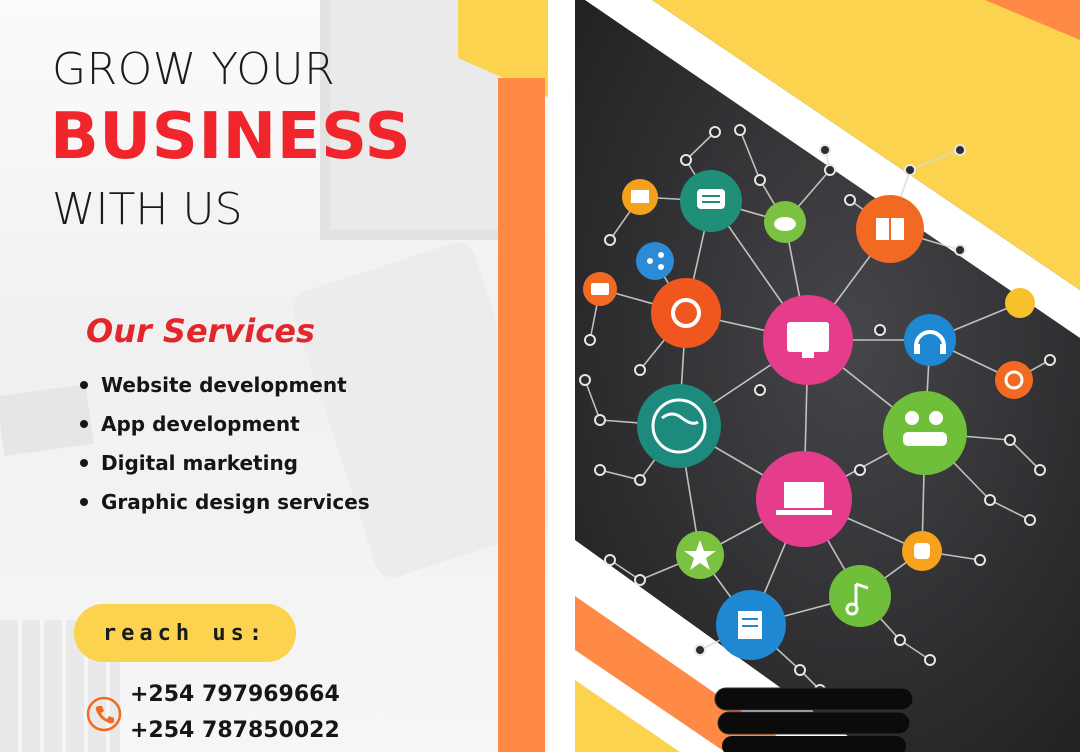 The height and width of the screenshot is (752, 1080). What do you see at coordinates (521, 415) in the screenshot?
I see `orange-stripe` at bounding box center [521, 415].